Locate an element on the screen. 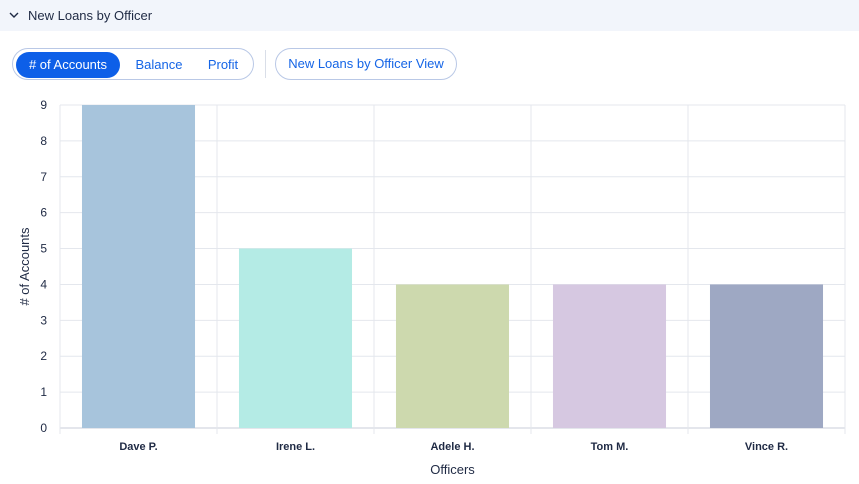 The height and width of the screenshot is (484, 859). x-tick-label: Tom M. is located at coordinates (610, 447).